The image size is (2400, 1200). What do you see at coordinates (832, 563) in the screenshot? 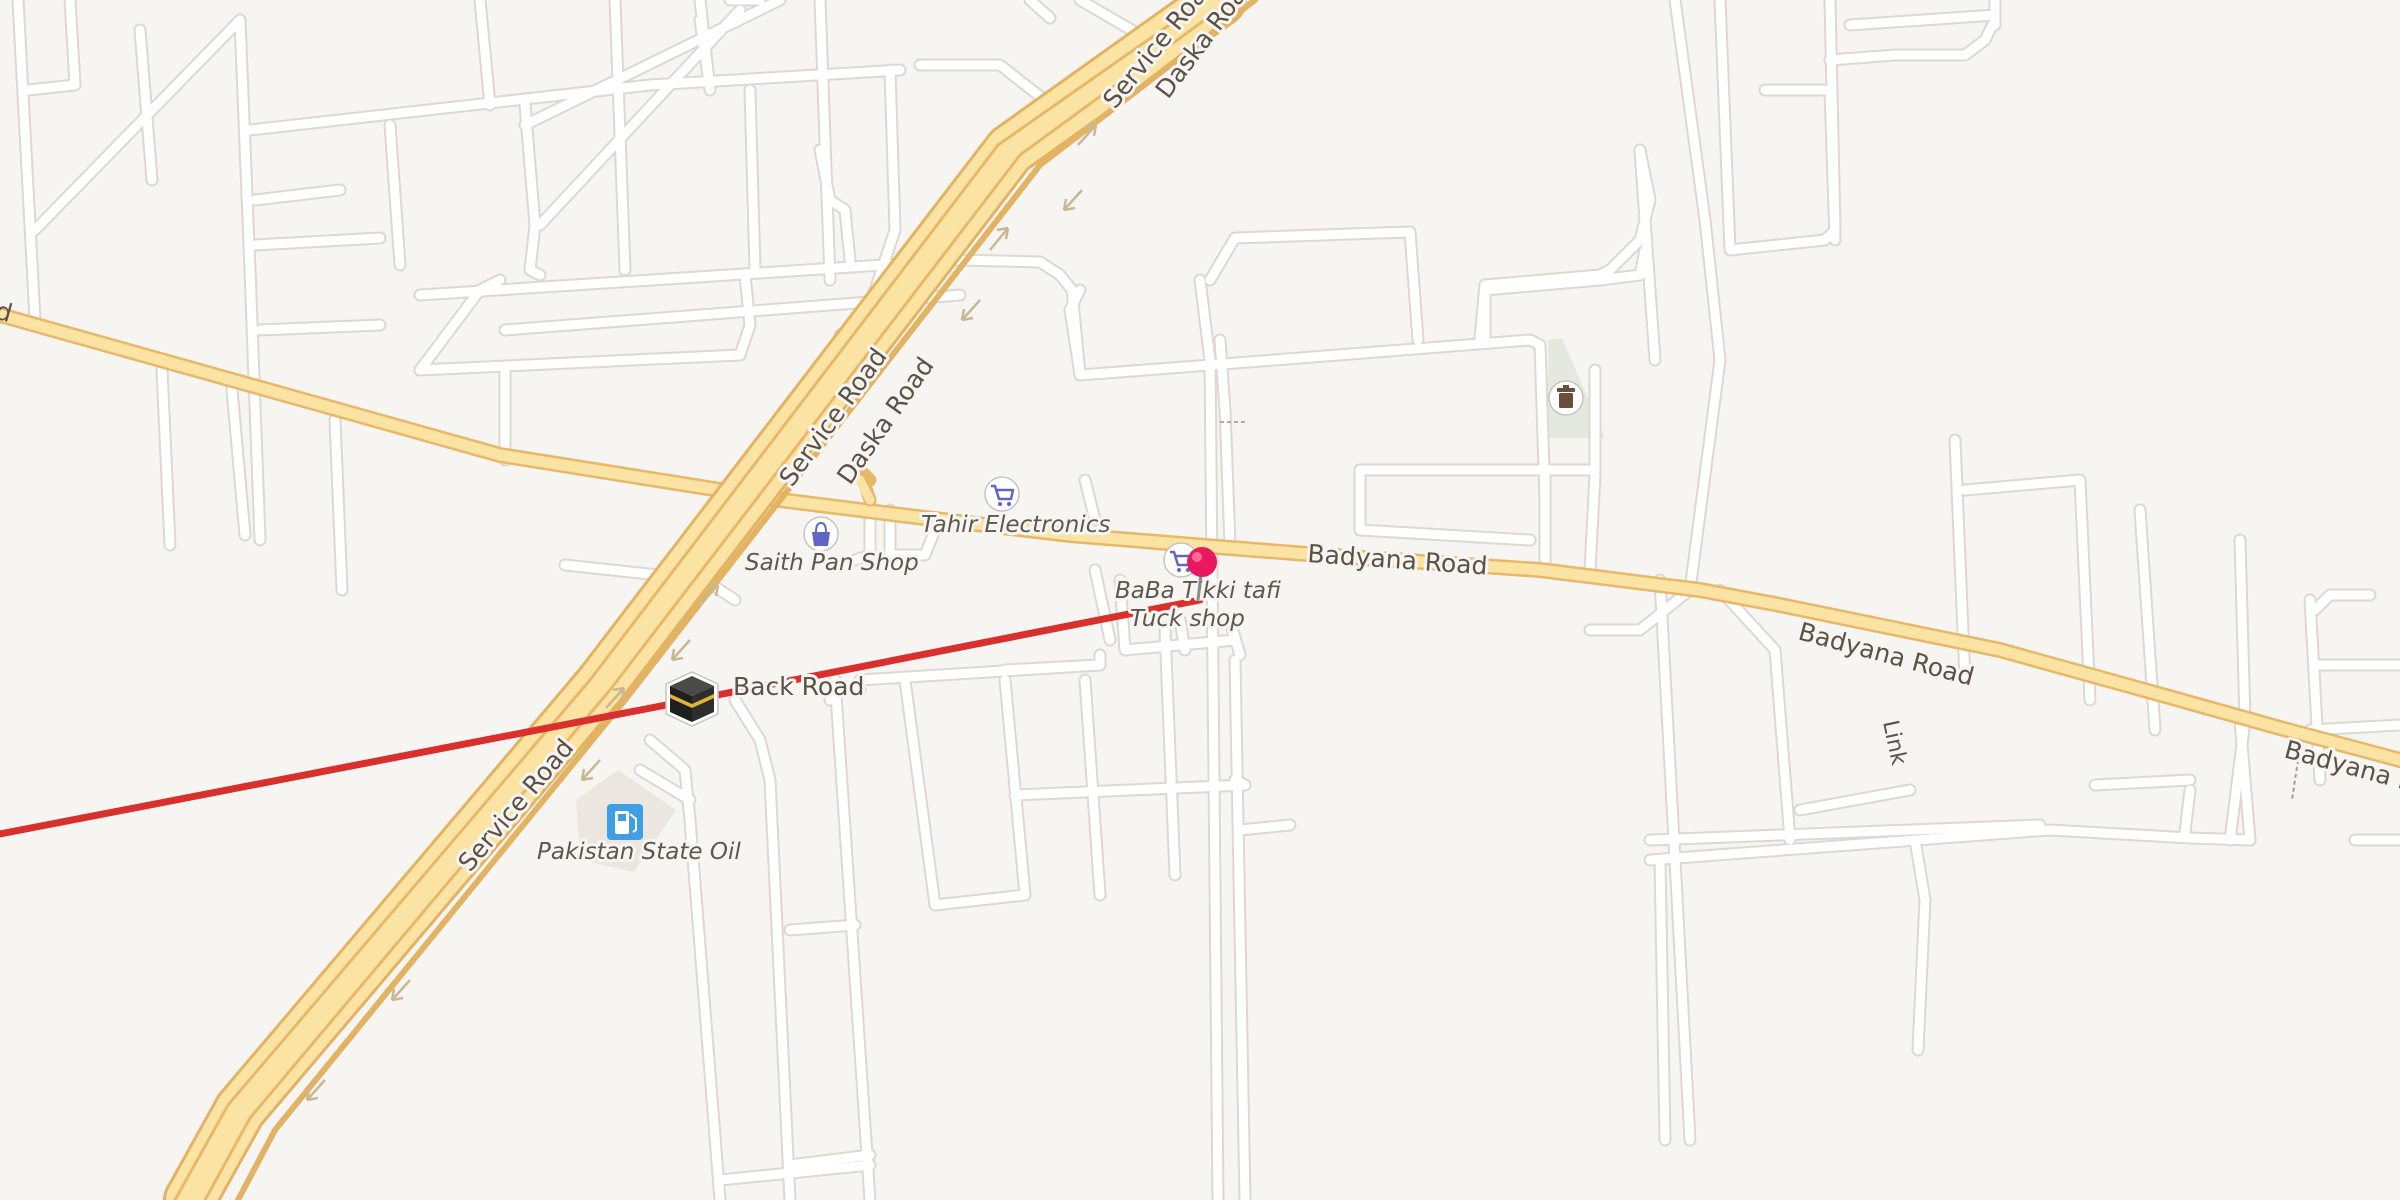
I see `poi-label: Saith Pan Shop` at bounding box center [832, 563].